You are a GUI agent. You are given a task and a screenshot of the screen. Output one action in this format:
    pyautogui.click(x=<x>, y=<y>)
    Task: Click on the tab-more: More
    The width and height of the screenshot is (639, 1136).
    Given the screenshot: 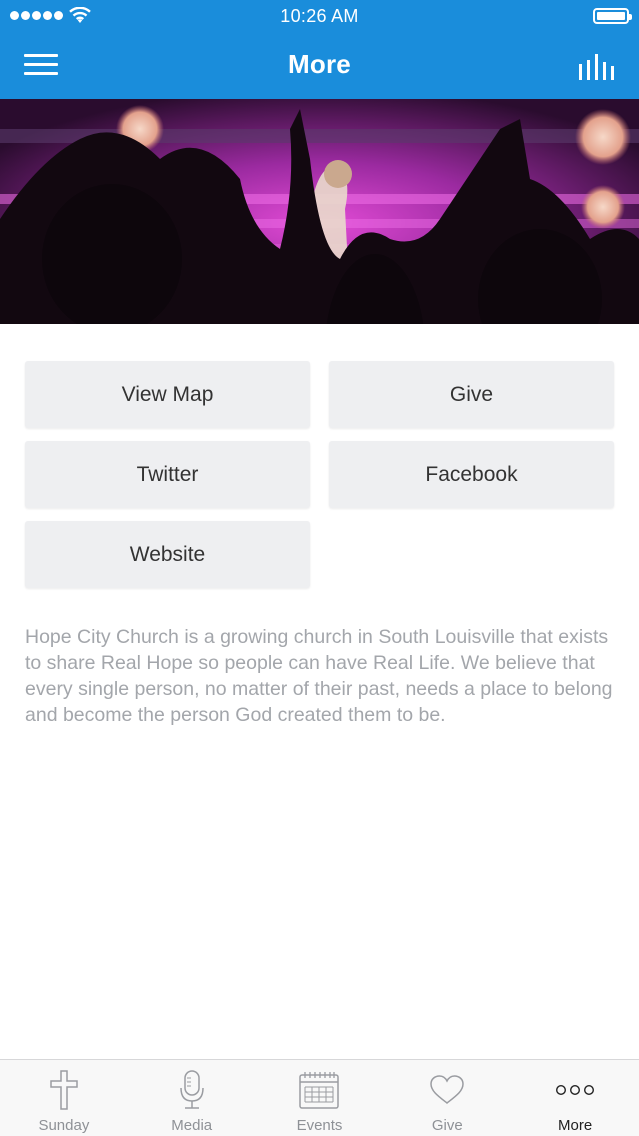 What is the action you would take?
    pyautogui.click(x=575, y=1098)
    